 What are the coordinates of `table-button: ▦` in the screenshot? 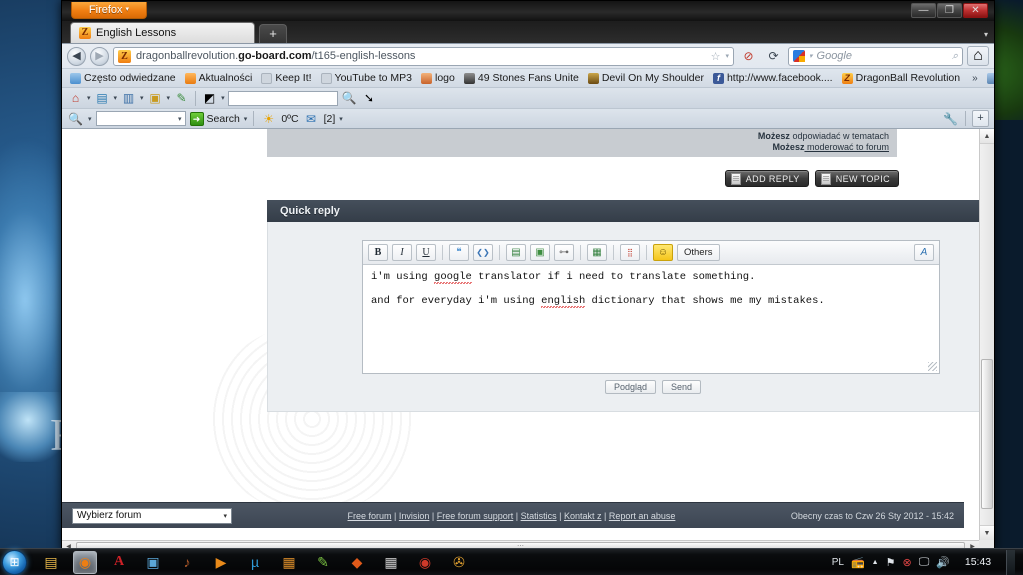 It's located at (597, 252).